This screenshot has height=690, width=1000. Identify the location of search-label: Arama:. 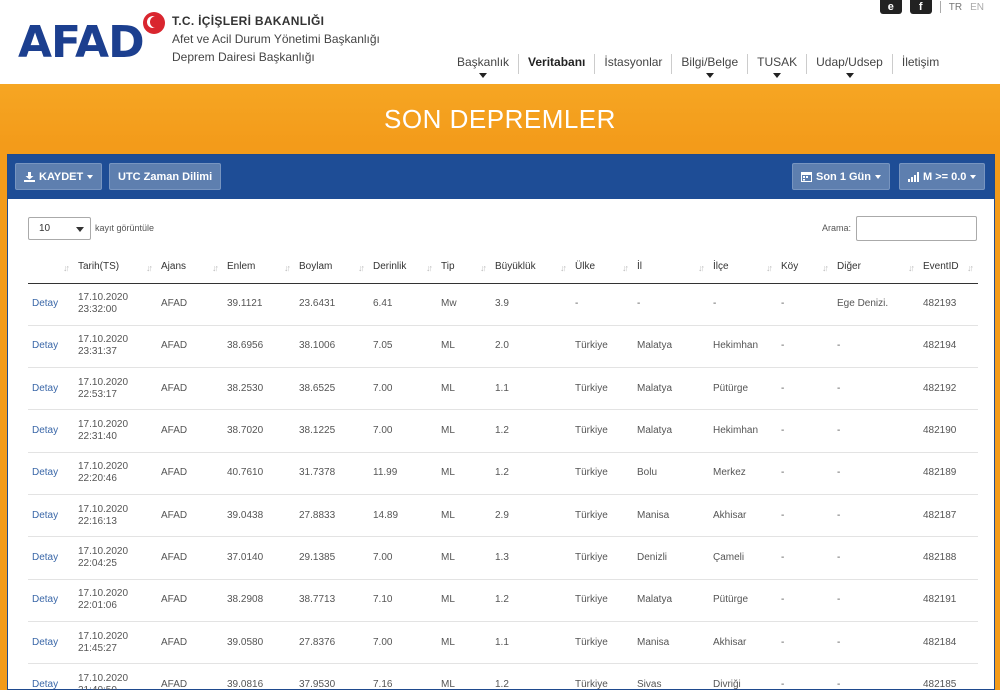
(837, 228).